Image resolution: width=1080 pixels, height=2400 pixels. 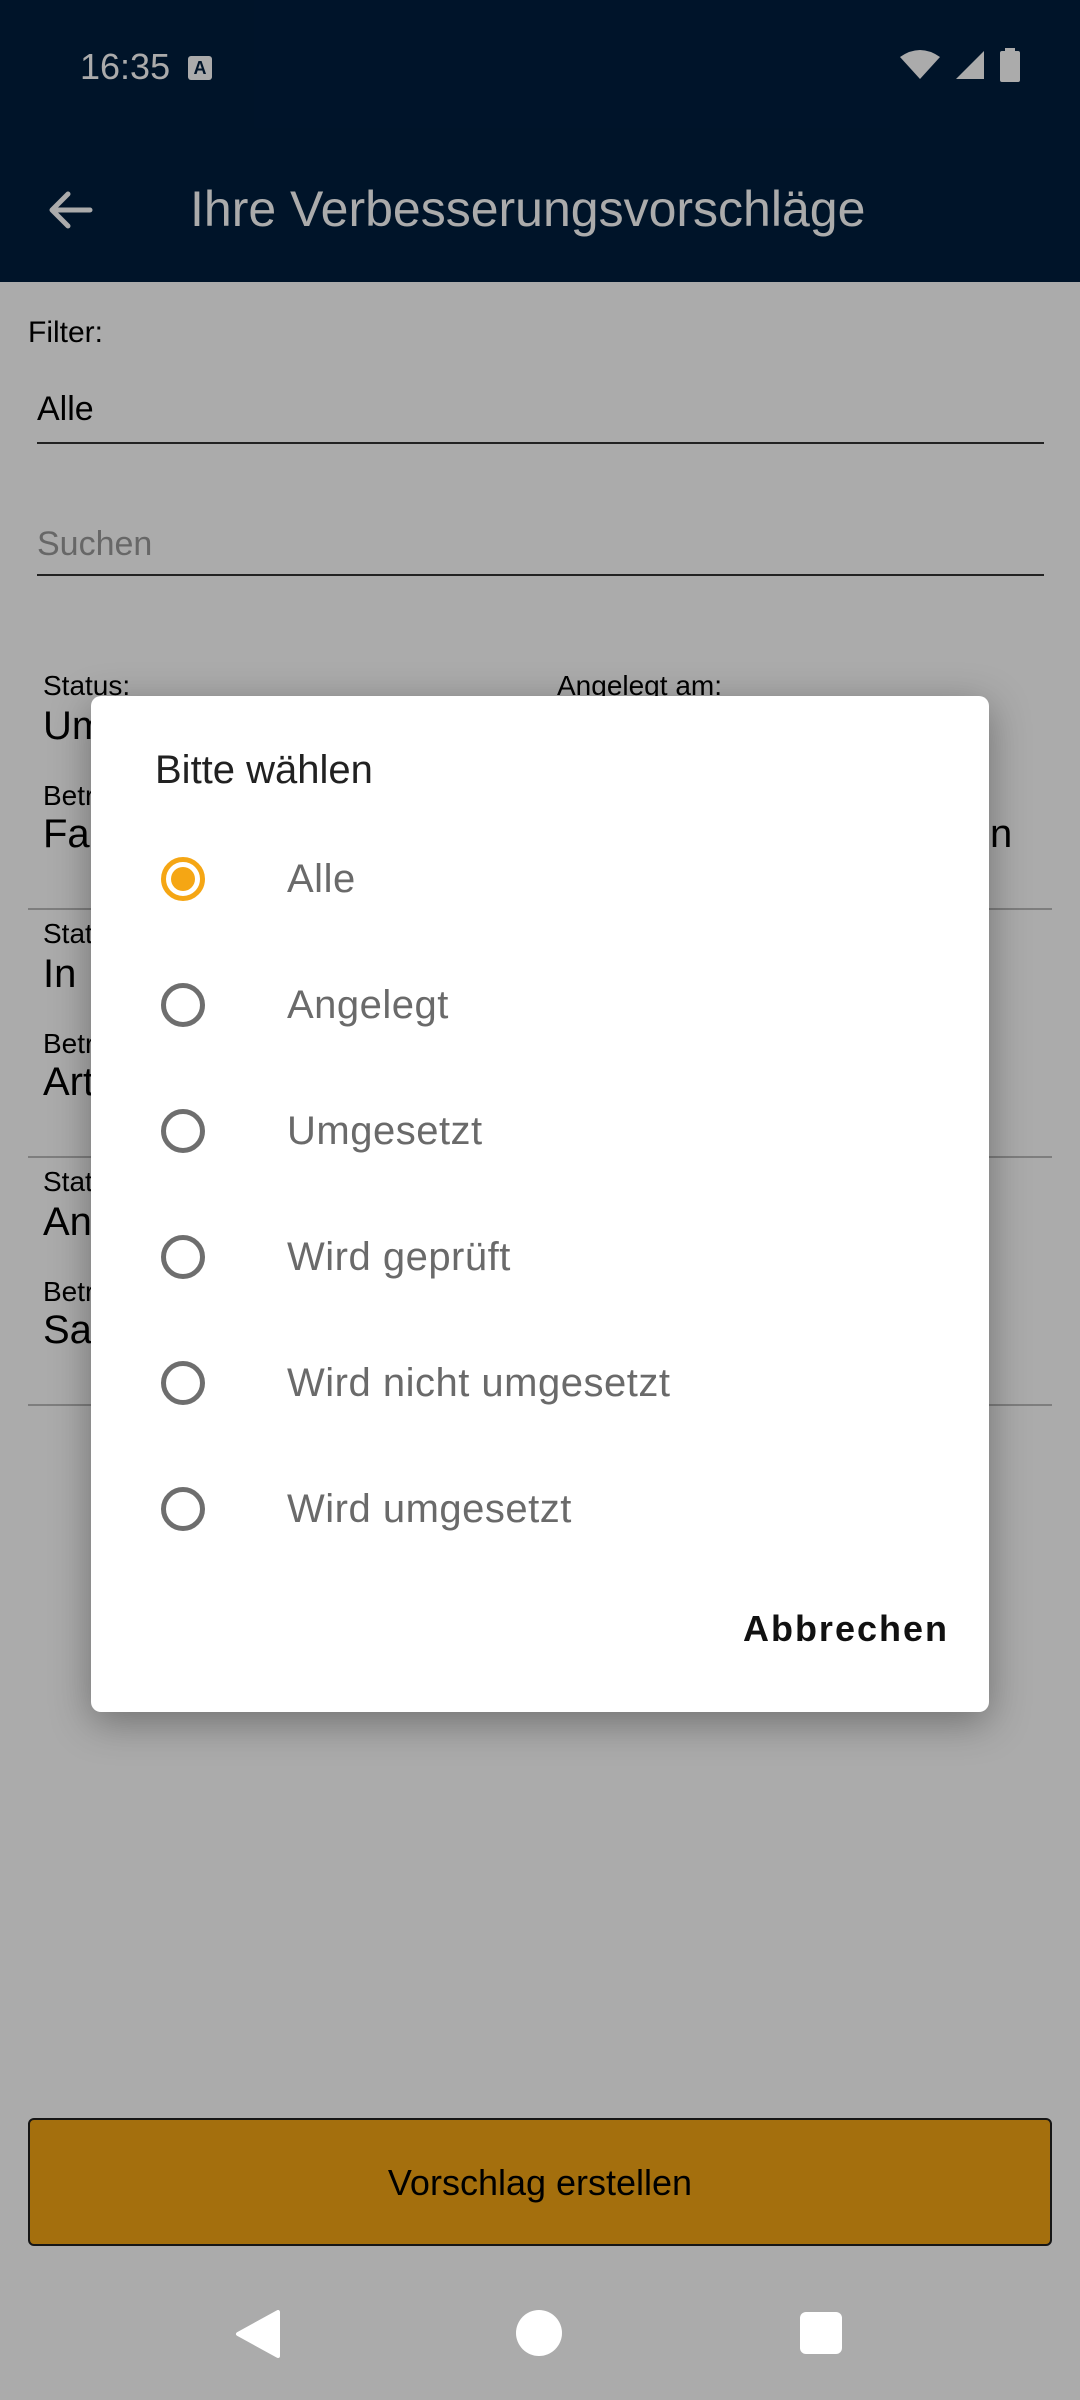 I want to click on navigation-buttons, so click(x=540, y=2341).